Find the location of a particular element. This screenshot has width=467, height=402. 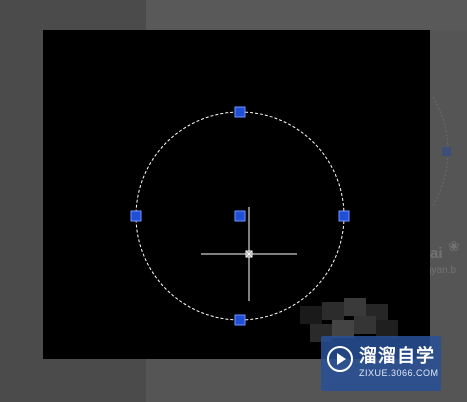

grip-right-quadrant is located at coordinates (344, 216).